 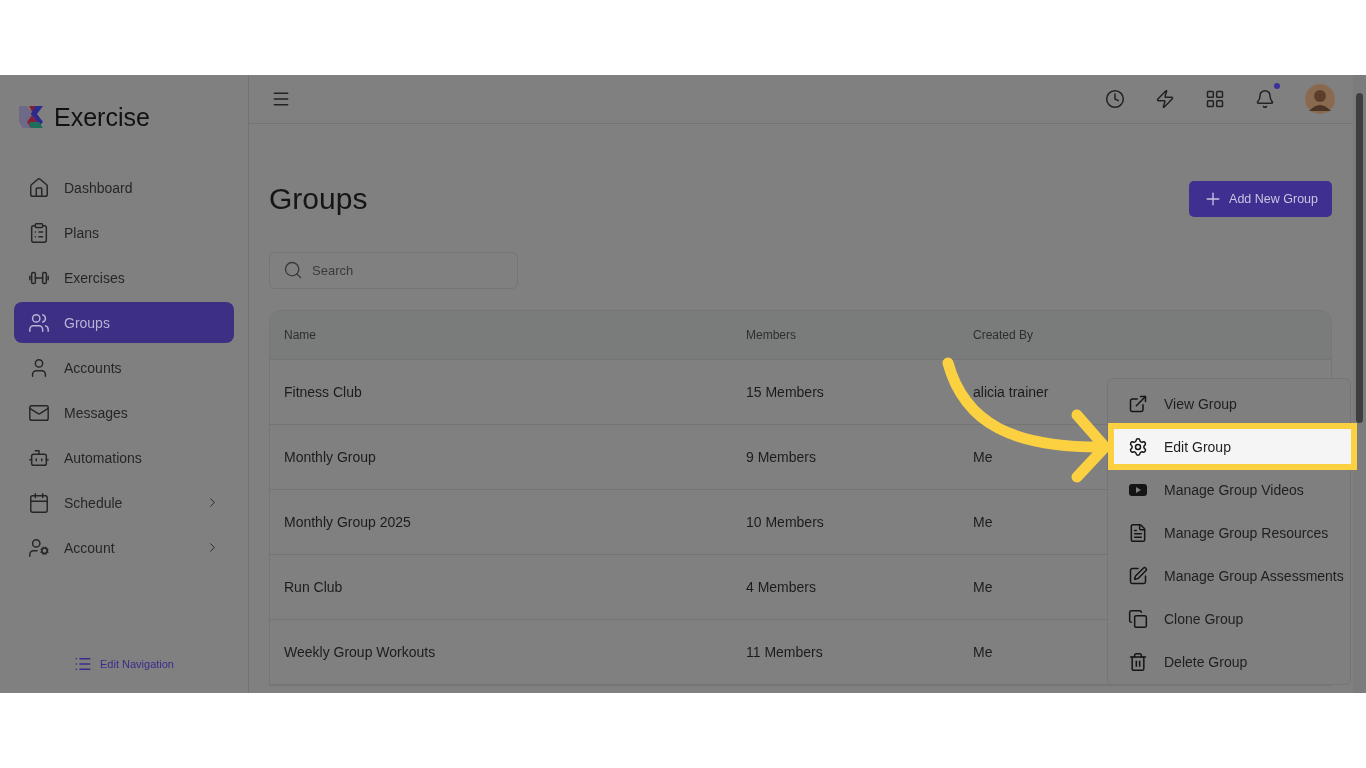 I want to click on copy-icon, so click(x=1138, y=618).